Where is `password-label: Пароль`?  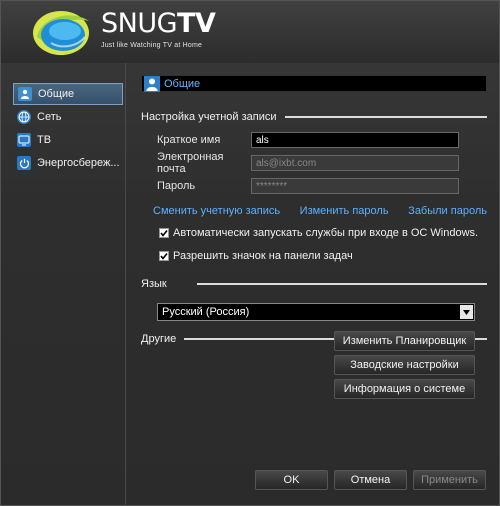
password-label: Пароль is located at coordinates (176, 186).